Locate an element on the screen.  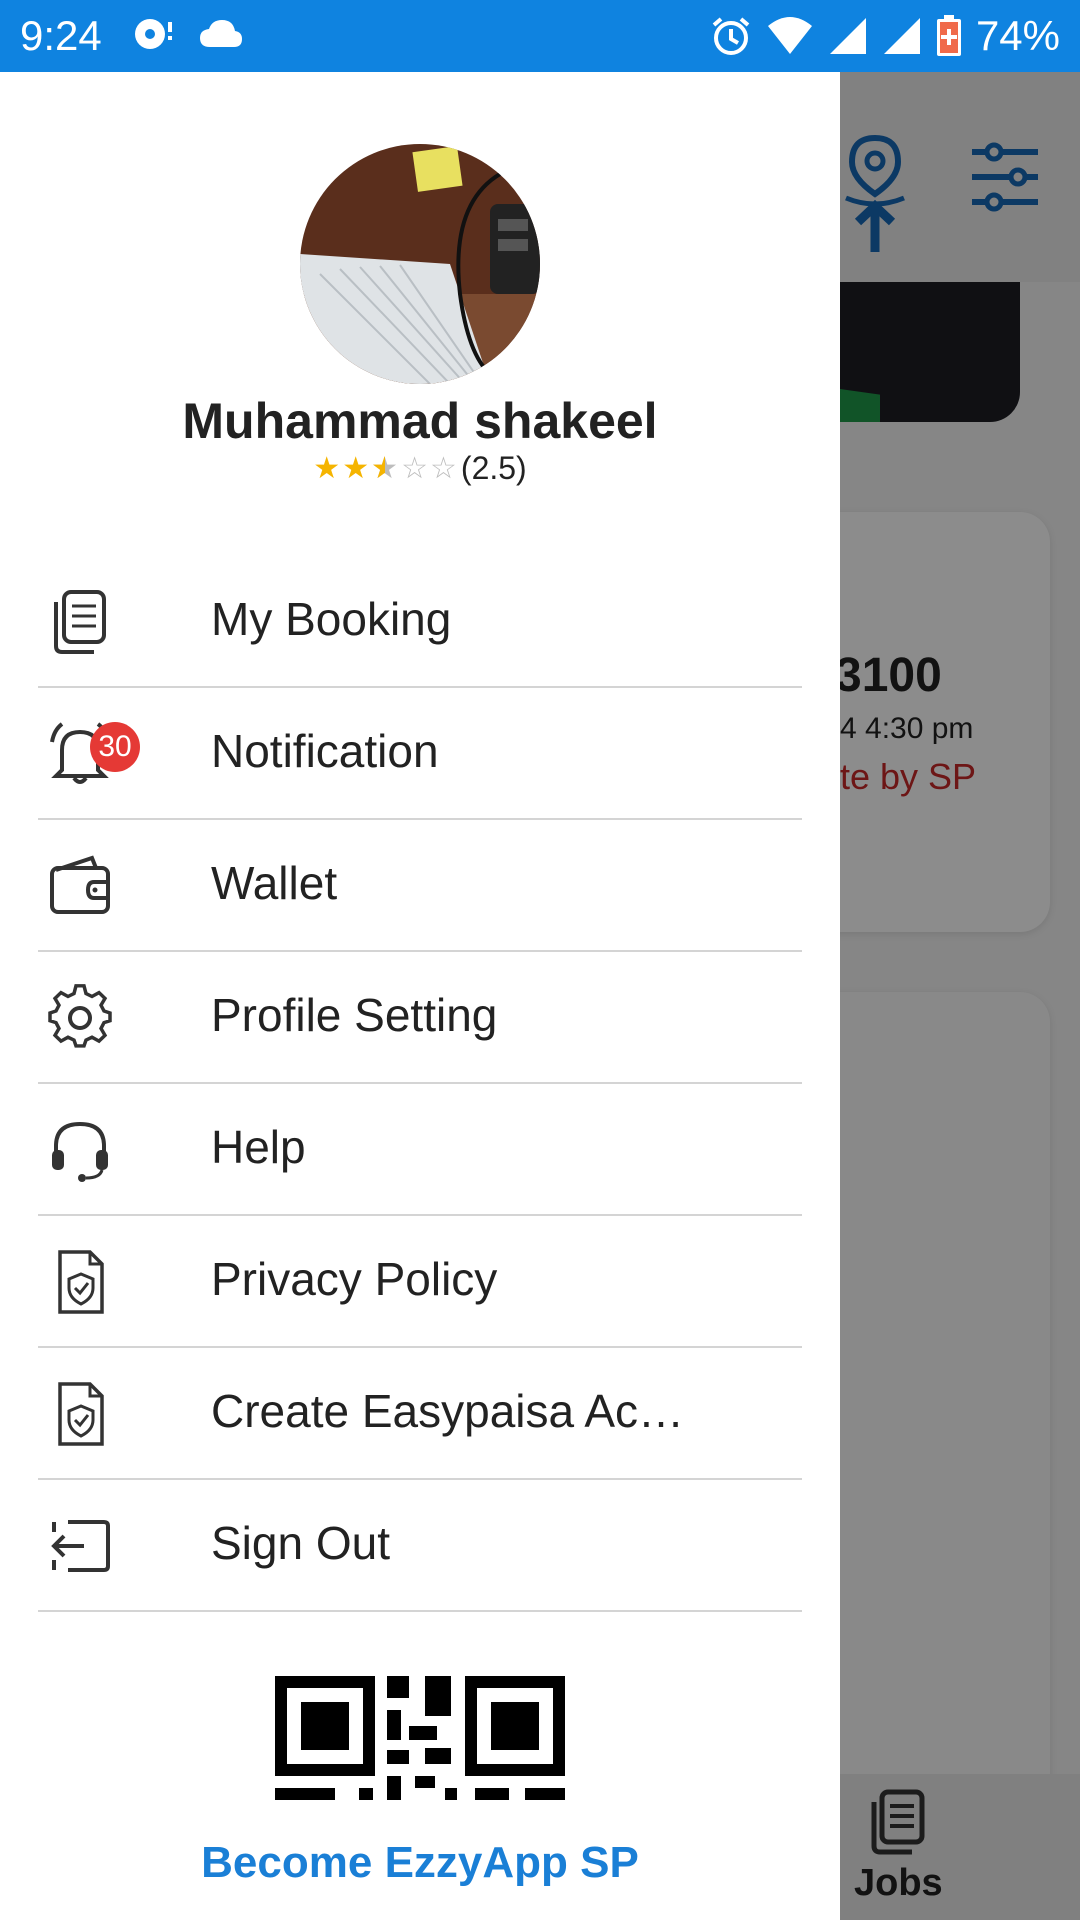
avatar is located at coordinates (420, 264).